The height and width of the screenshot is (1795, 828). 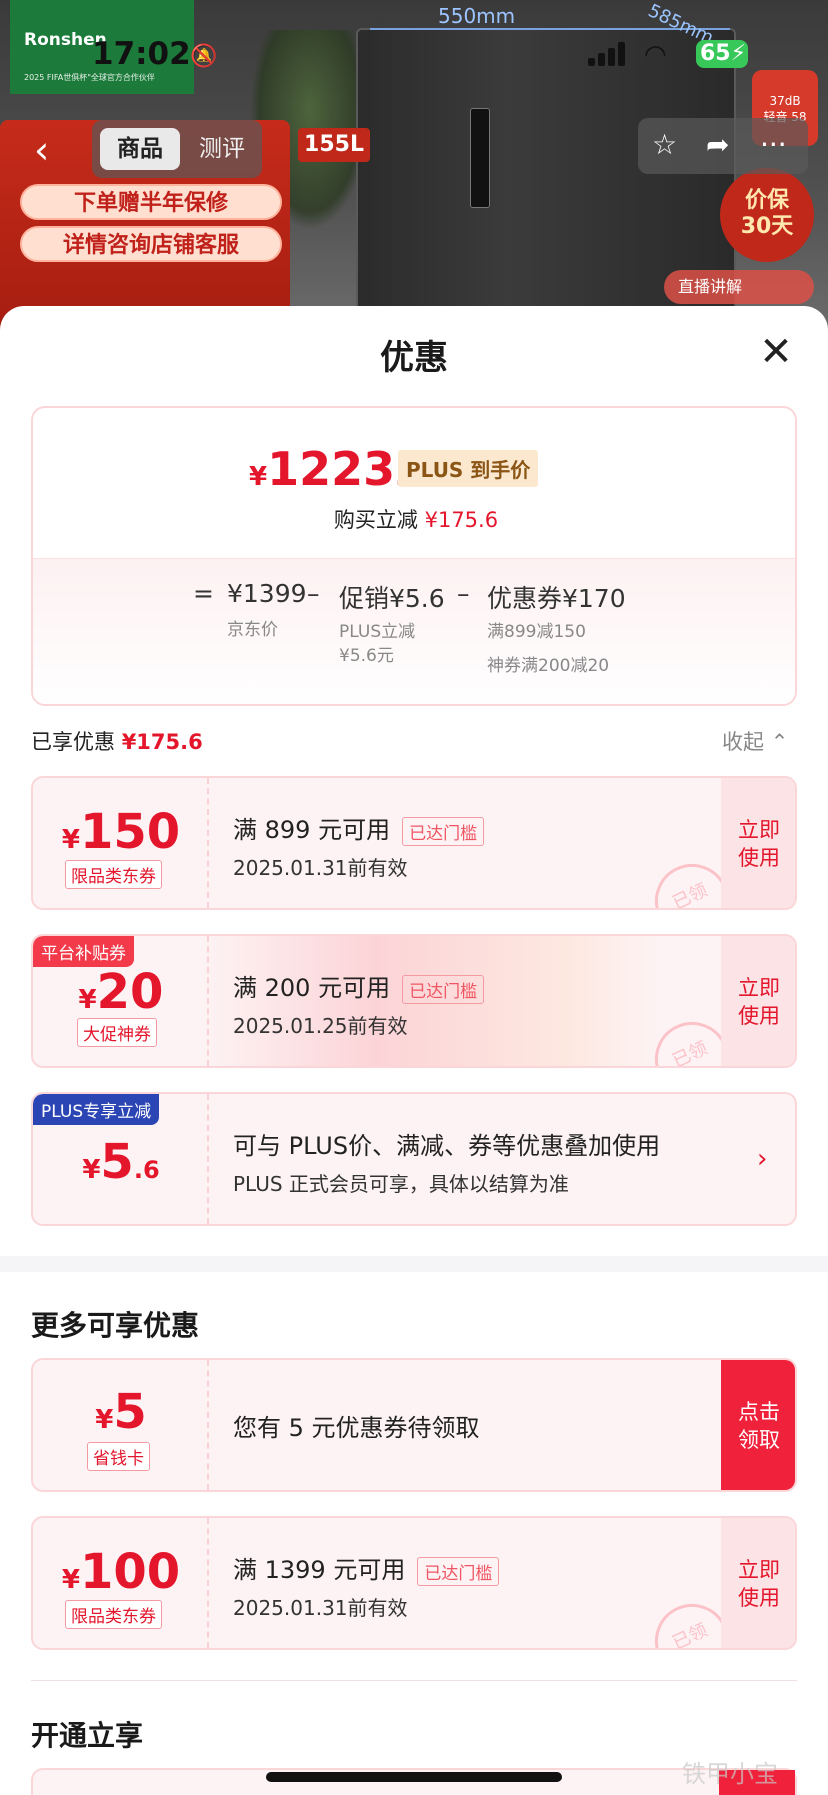 I want to click on coupon-note: PLUS 正式会员可享，具体以结算为准, so click(x=401, y=1184).